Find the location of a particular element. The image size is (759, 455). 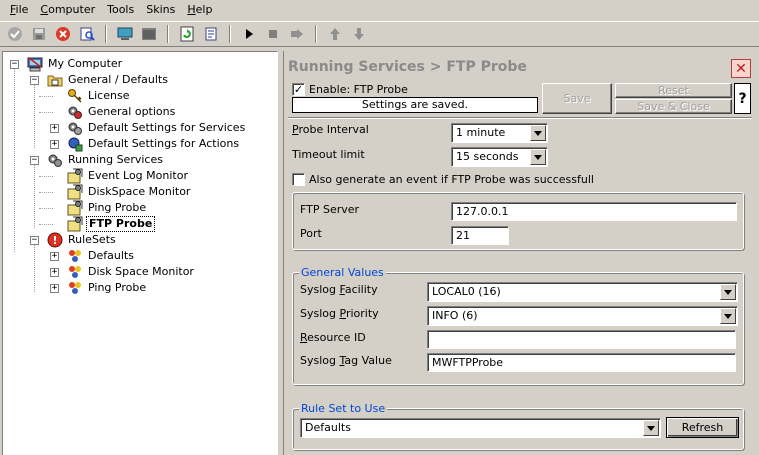

refresh-button: Refresh is located at coordinates (702, 427).